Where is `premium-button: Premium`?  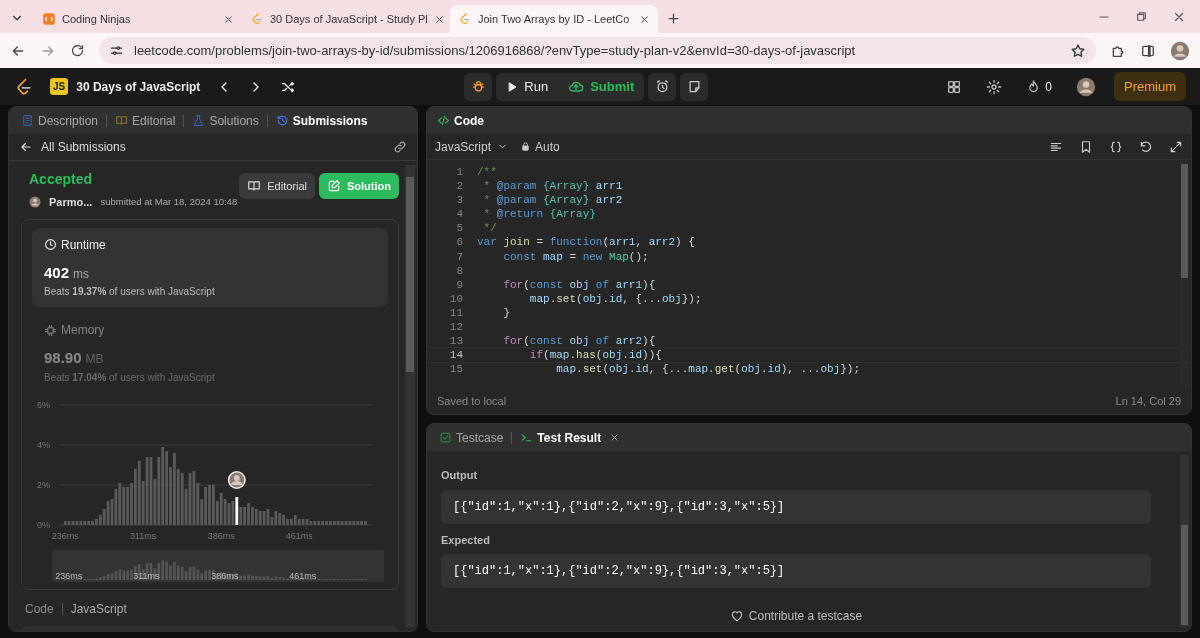
premium-button: Premium is located at coordinates (1150, 86).